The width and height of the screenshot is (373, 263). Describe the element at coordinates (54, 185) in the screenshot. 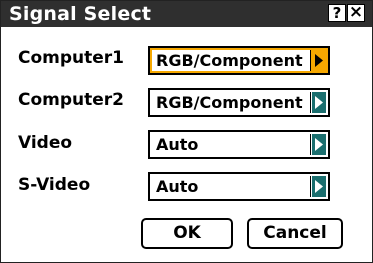

I see `s-video-label: S-Video` at that location.